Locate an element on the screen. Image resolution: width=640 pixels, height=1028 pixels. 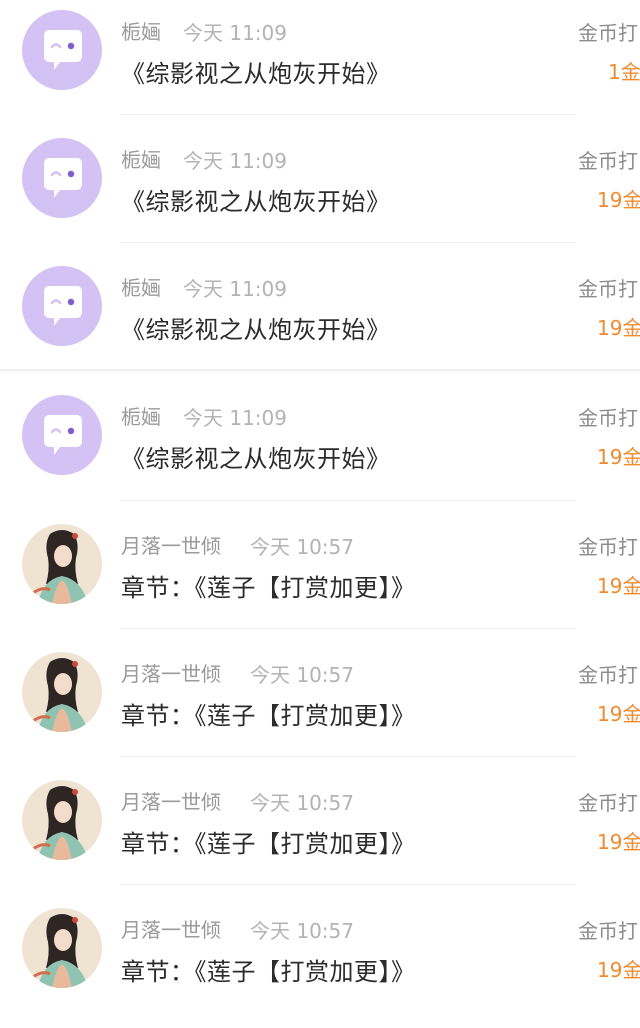
list-item: 栀婳 今天 11:09 《综影视之从炮灰开始》 金币打 1金 is located at coordinates (320, 64).